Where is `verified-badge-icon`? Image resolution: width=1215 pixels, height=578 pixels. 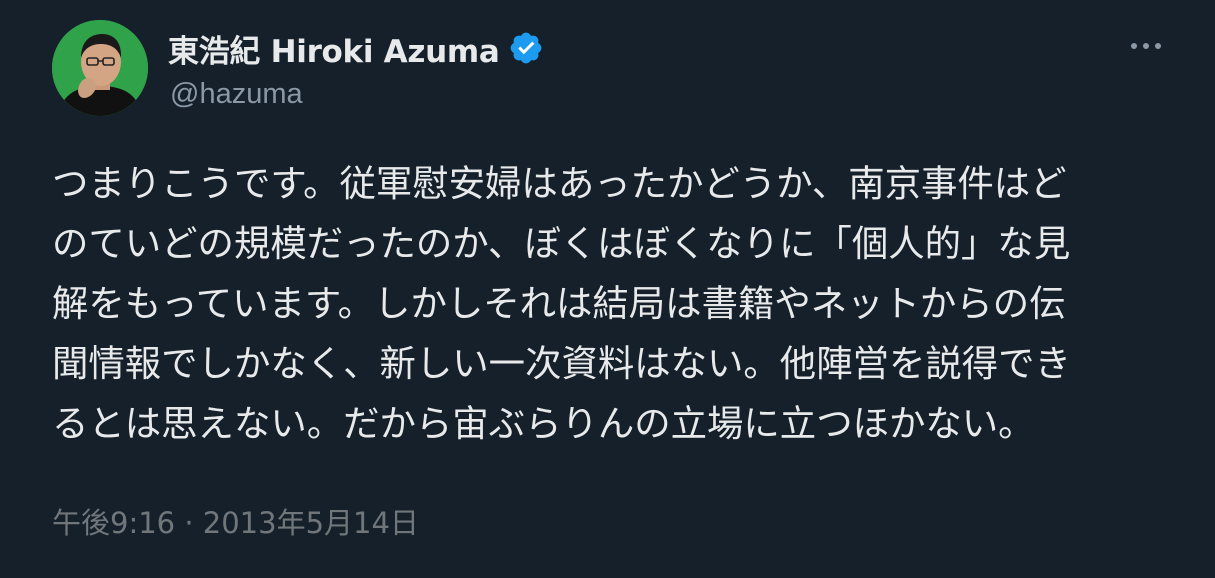 verified-badge-icon is located at coordinates (526, 48).